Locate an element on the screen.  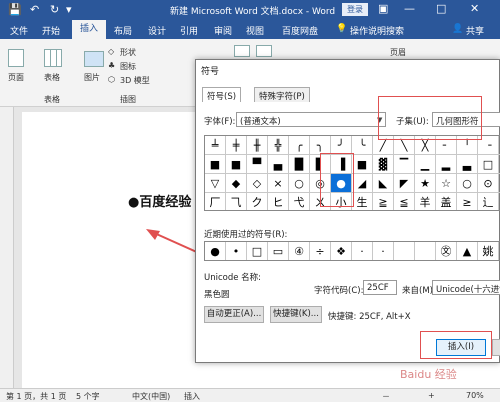
symbol-cell: 盖 is located at coordinates (446, 201).